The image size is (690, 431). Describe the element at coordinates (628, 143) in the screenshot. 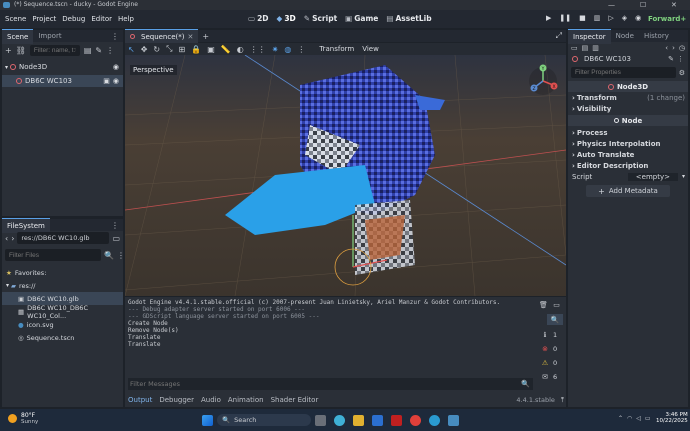

I see `section-physics-interpolation: › Physics Interpolation` at that location.